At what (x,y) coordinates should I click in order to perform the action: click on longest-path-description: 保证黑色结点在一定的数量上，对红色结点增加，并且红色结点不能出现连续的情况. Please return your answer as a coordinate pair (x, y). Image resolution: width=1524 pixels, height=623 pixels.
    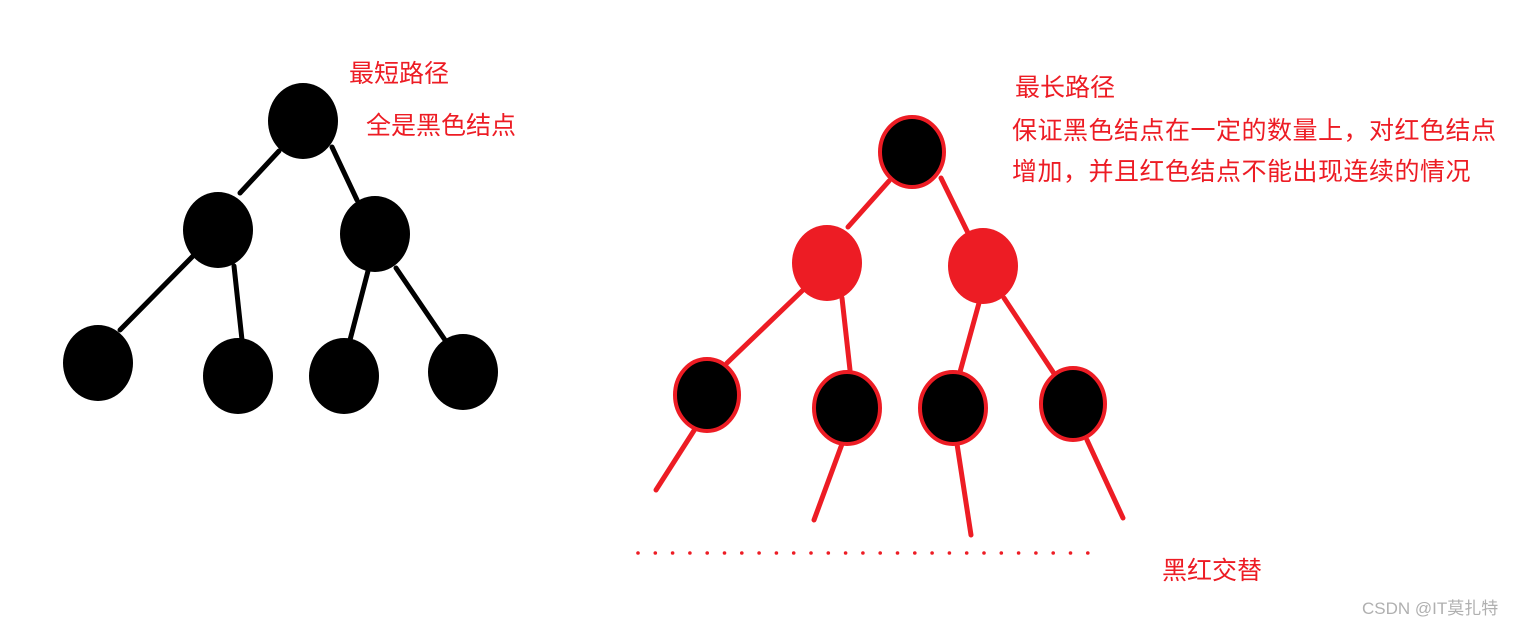
    Looking at the image, I should click on (1254, 151).